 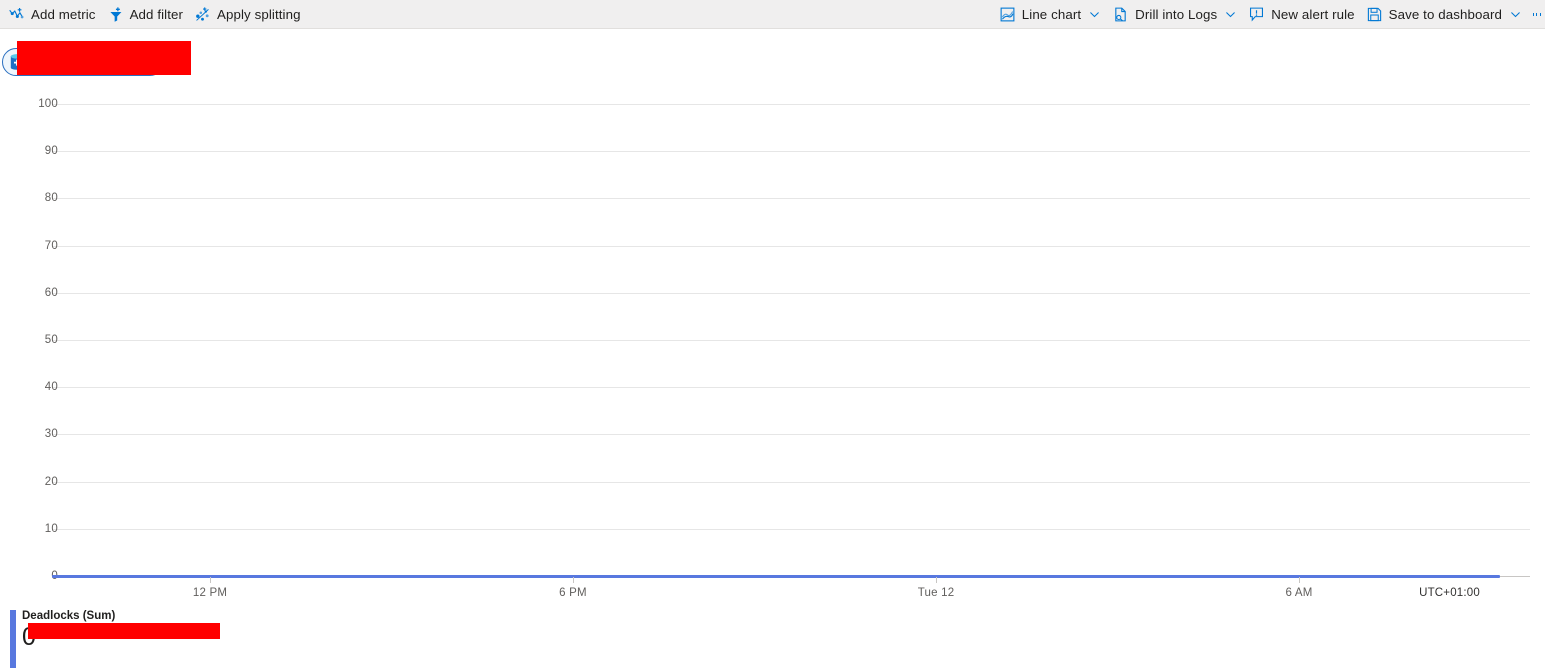 I want to click on save-to-dashboard-icon, so click(x=1374, y=14).